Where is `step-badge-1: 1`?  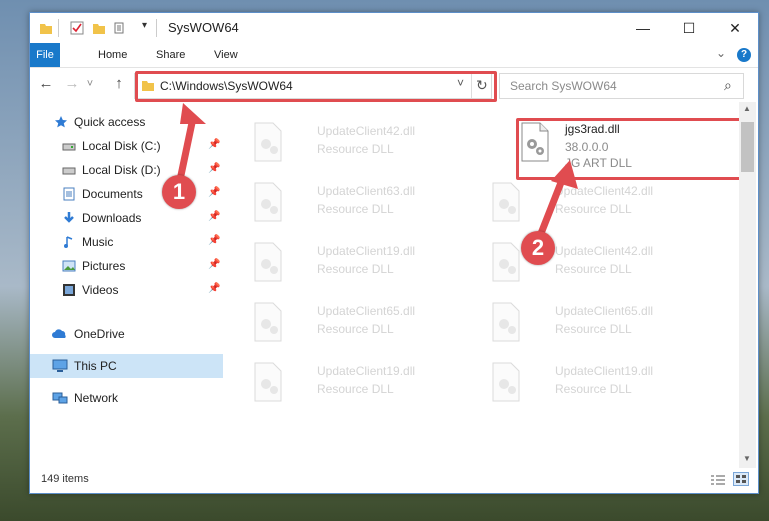 step-badge-1: 1 is located at coordinates (179, 192).